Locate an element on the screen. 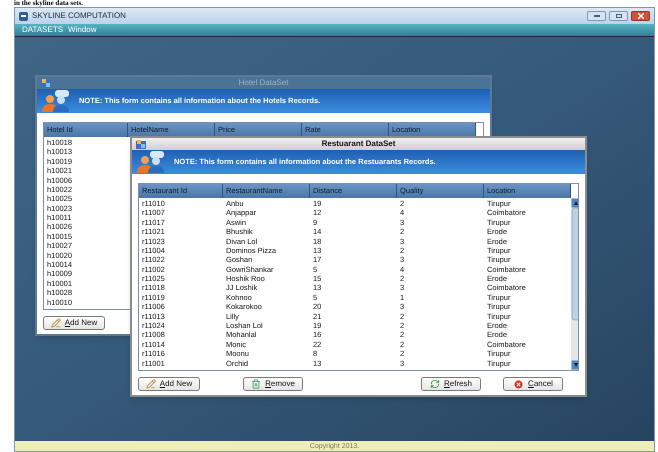 The width and height of the screenshot is (658, 452). minimize-button is located at coordinates (596, 16).